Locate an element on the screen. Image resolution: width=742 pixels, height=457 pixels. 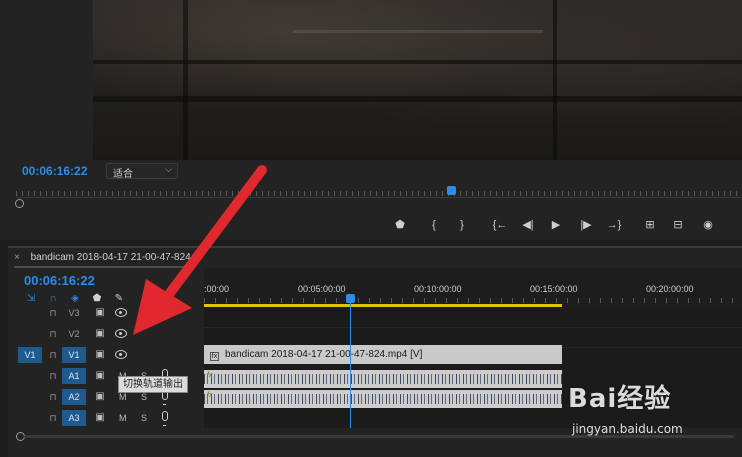
track-target-v3: V3 is located at coordinates (74, 313).